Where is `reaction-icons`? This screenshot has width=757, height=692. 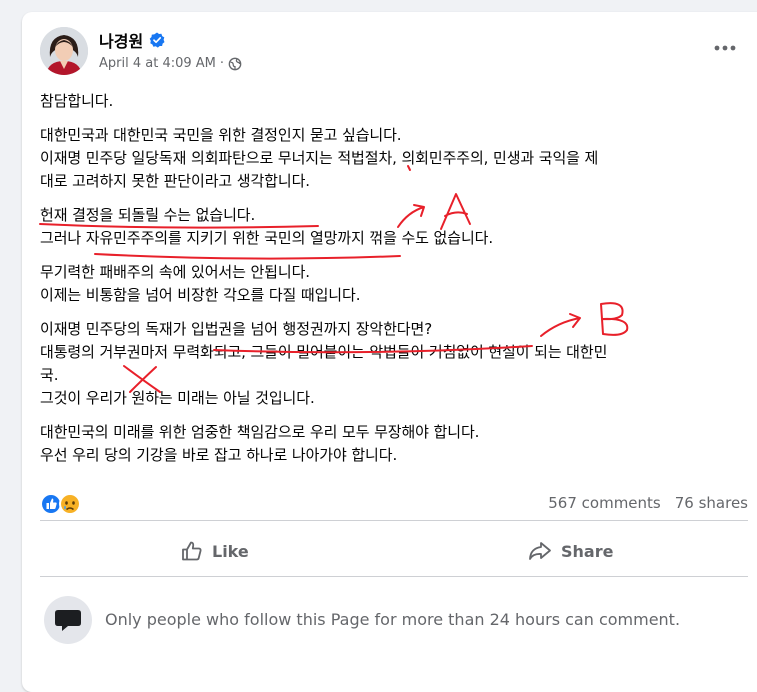 reaction-icons is located at coordinates (62, 504).